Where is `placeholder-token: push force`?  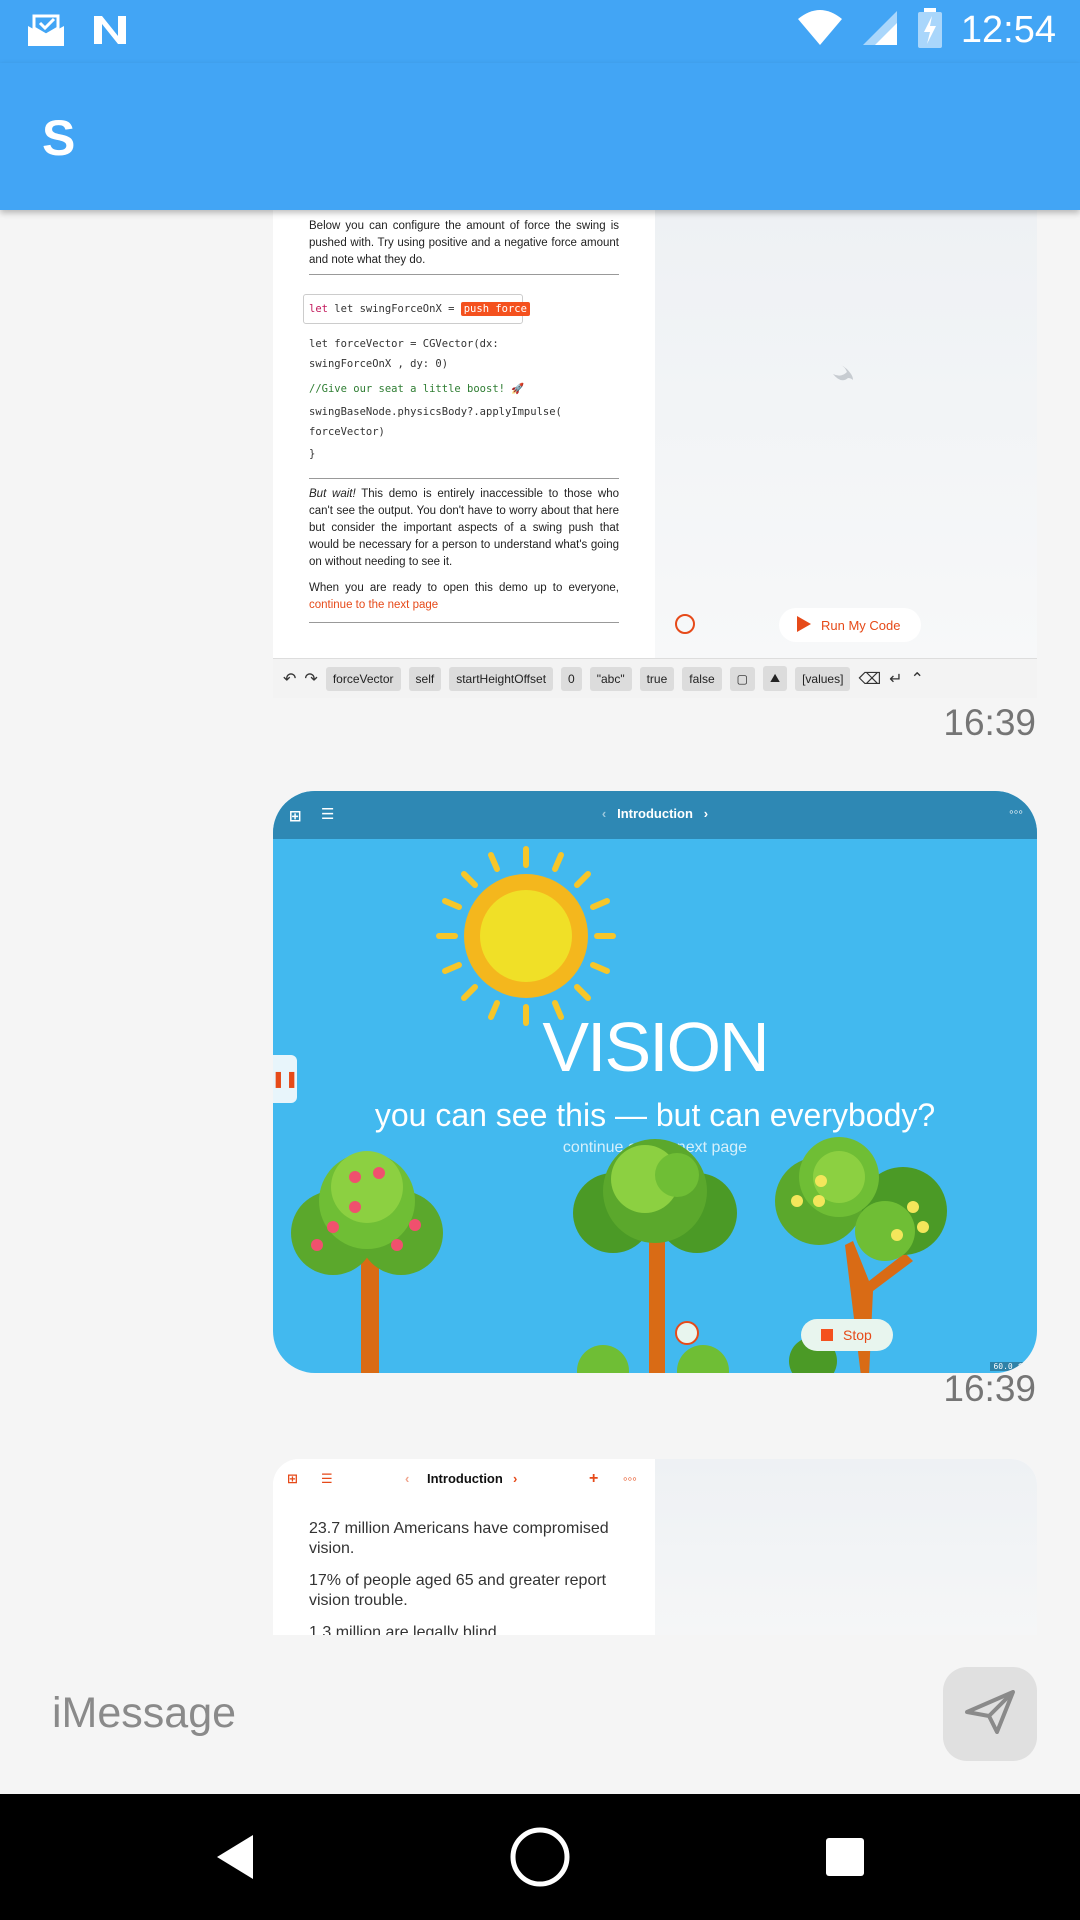 placeholder-token: push force is located at coordinates (495, 309).